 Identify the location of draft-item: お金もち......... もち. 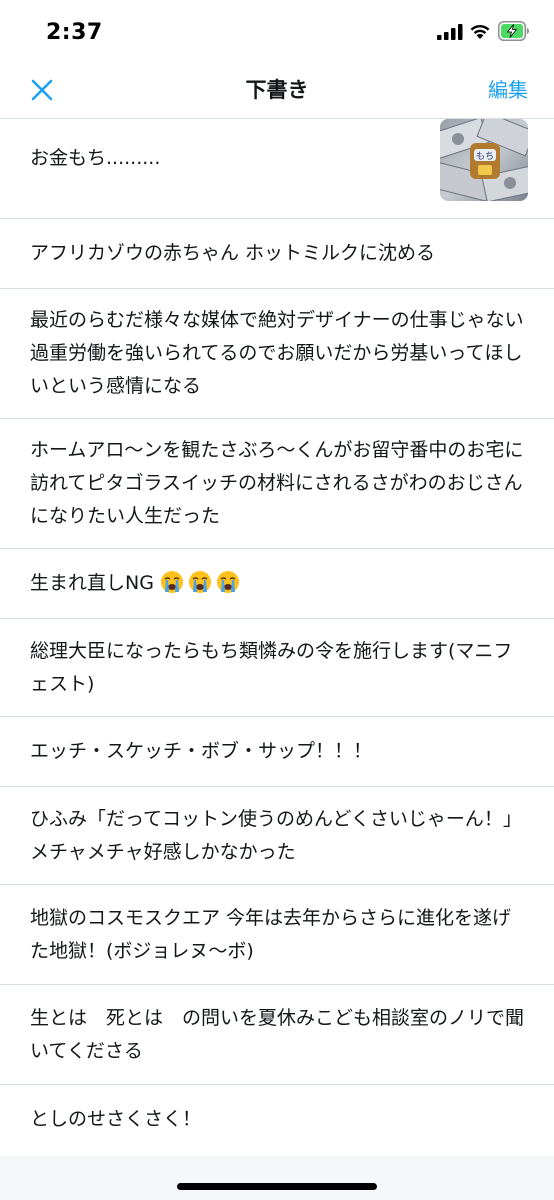
(277, 169).